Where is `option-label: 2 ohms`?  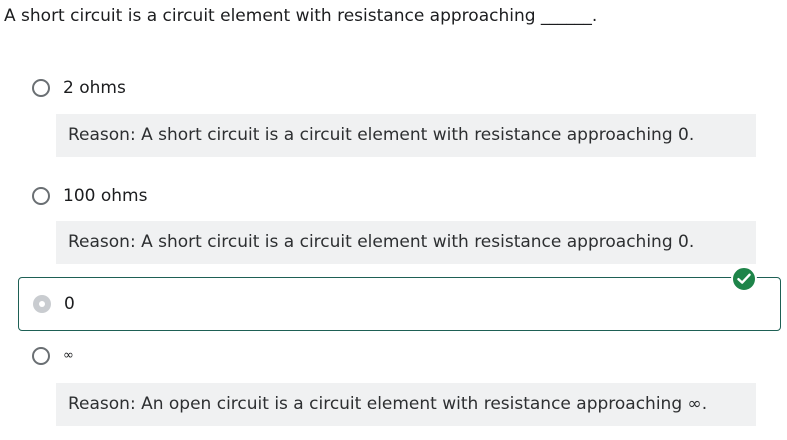 option-label: 2 ohms is located at coordinates (94, 88).